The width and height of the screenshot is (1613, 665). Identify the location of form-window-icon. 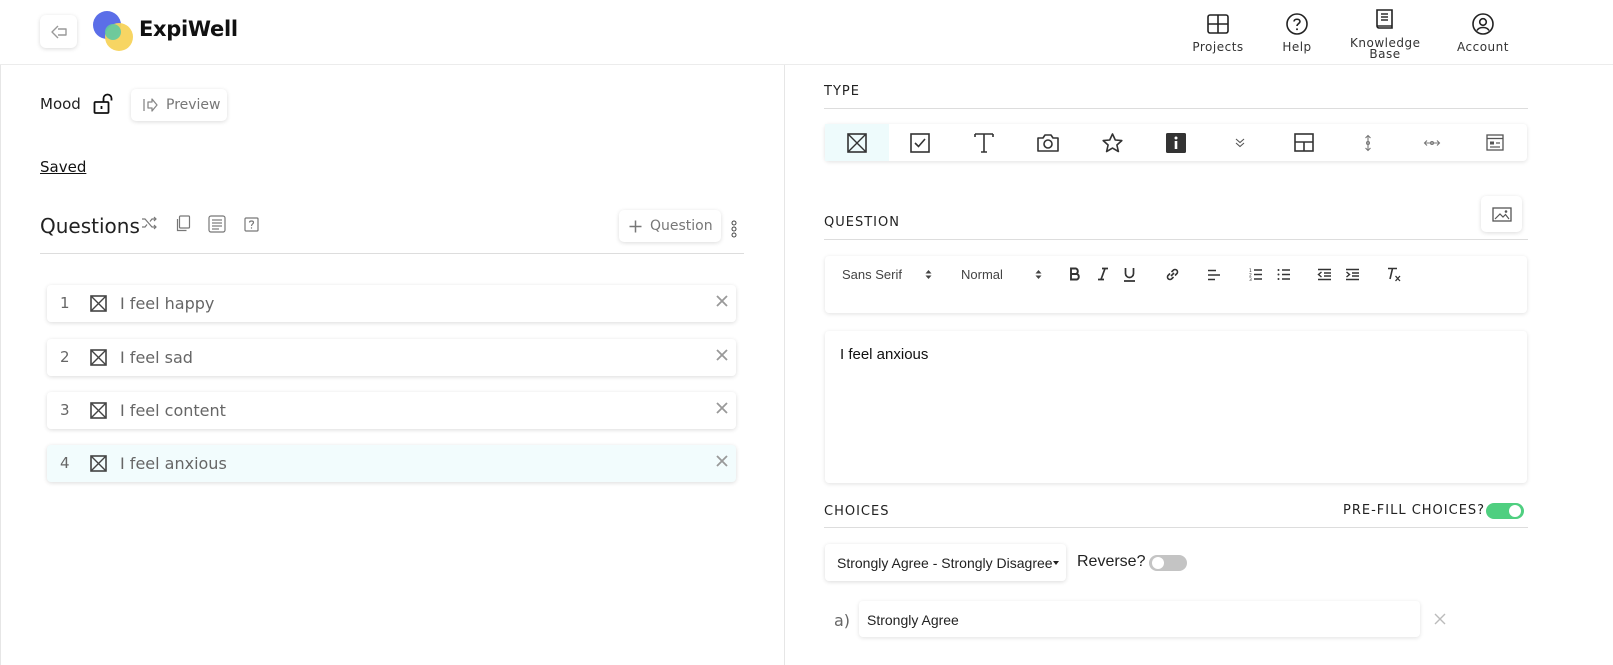
(1495, 142).